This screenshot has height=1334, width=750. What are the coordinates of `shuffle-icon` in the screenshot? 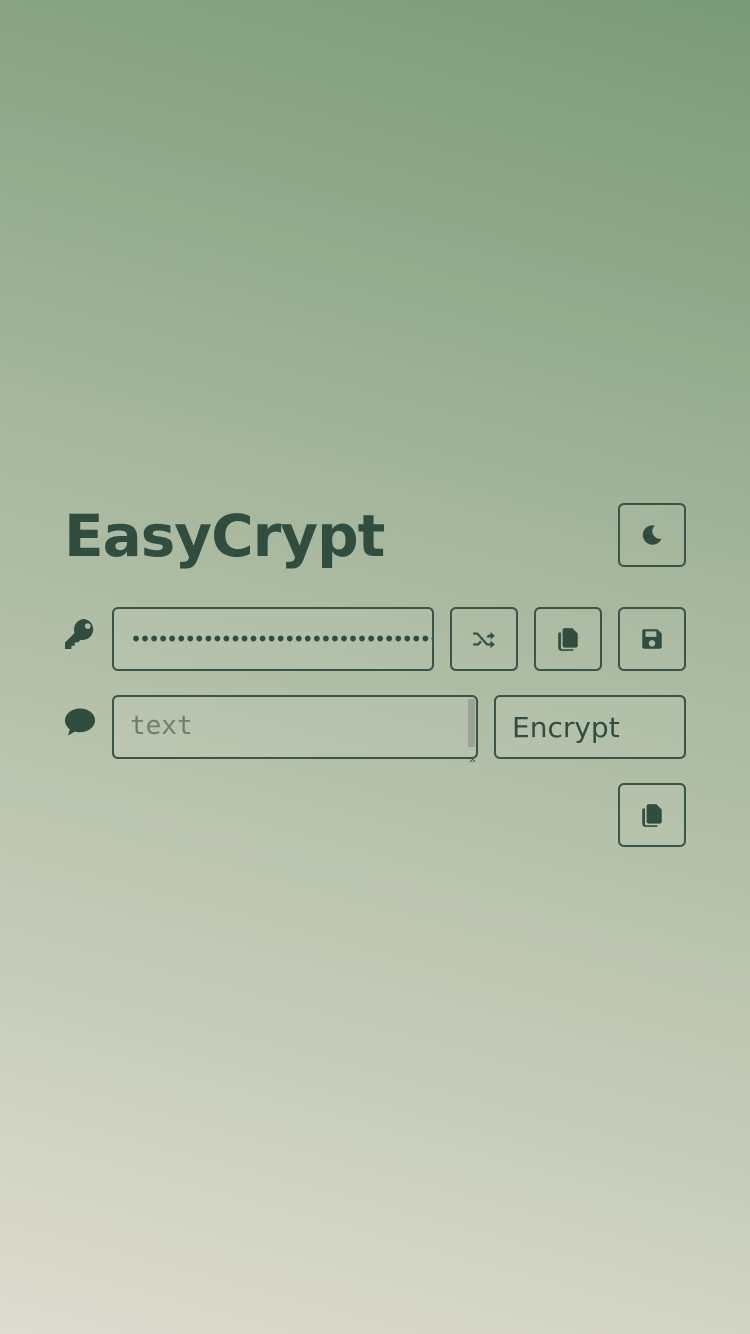 It's located at (484, 640).